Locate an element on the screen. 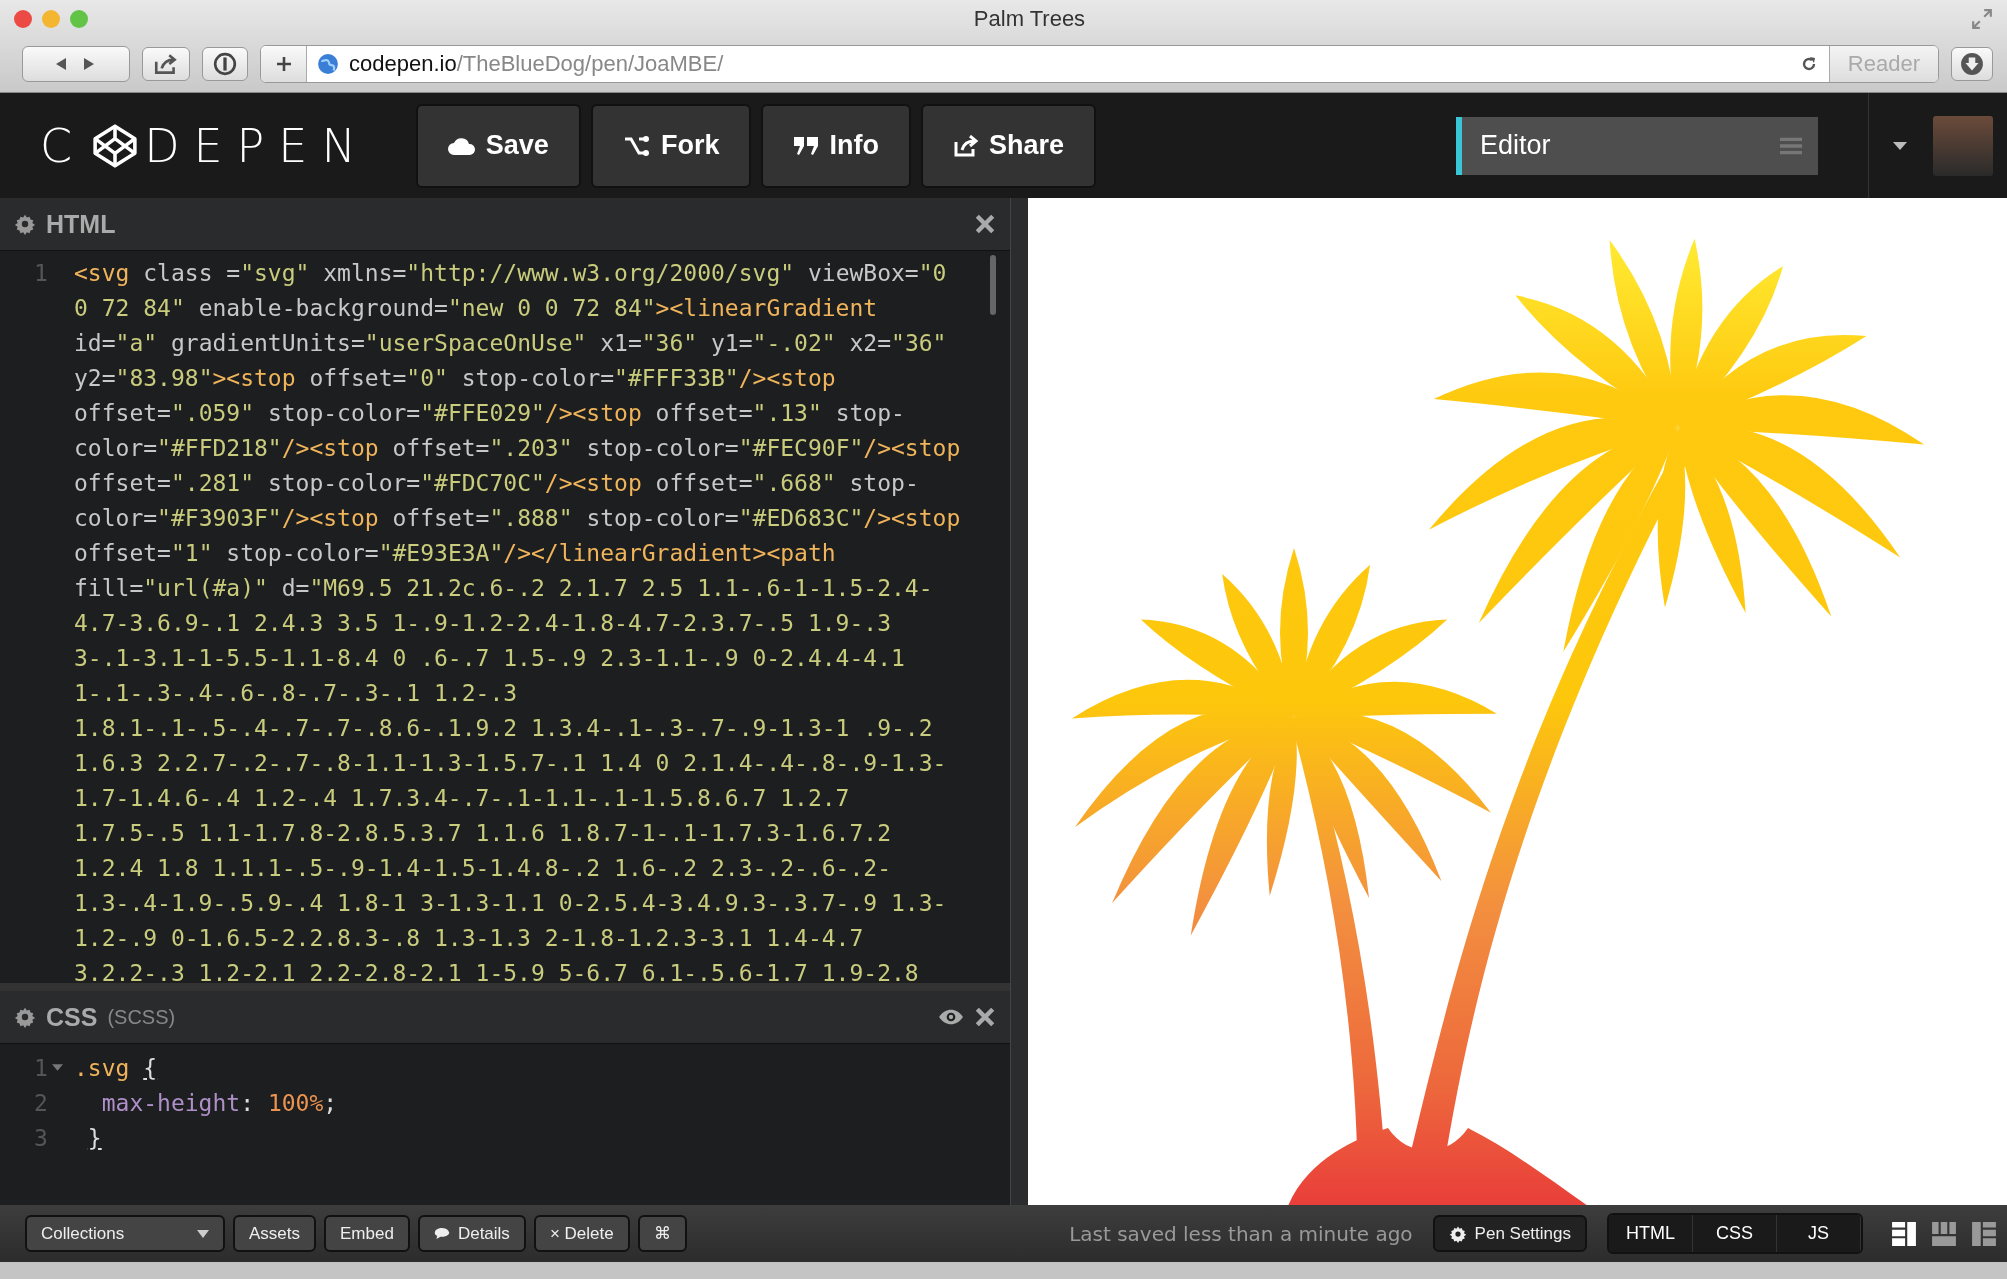 The image size is (2007, 1279). fork-icon is located at coordinates (636, 145).